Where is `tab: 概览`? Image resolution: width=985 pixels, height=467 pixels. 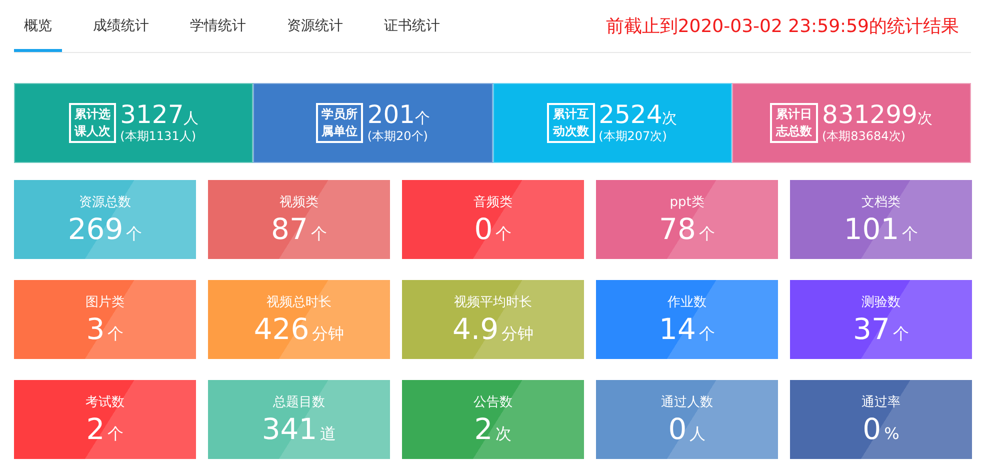 tab: 概览 is located at coordinates (38, 26).